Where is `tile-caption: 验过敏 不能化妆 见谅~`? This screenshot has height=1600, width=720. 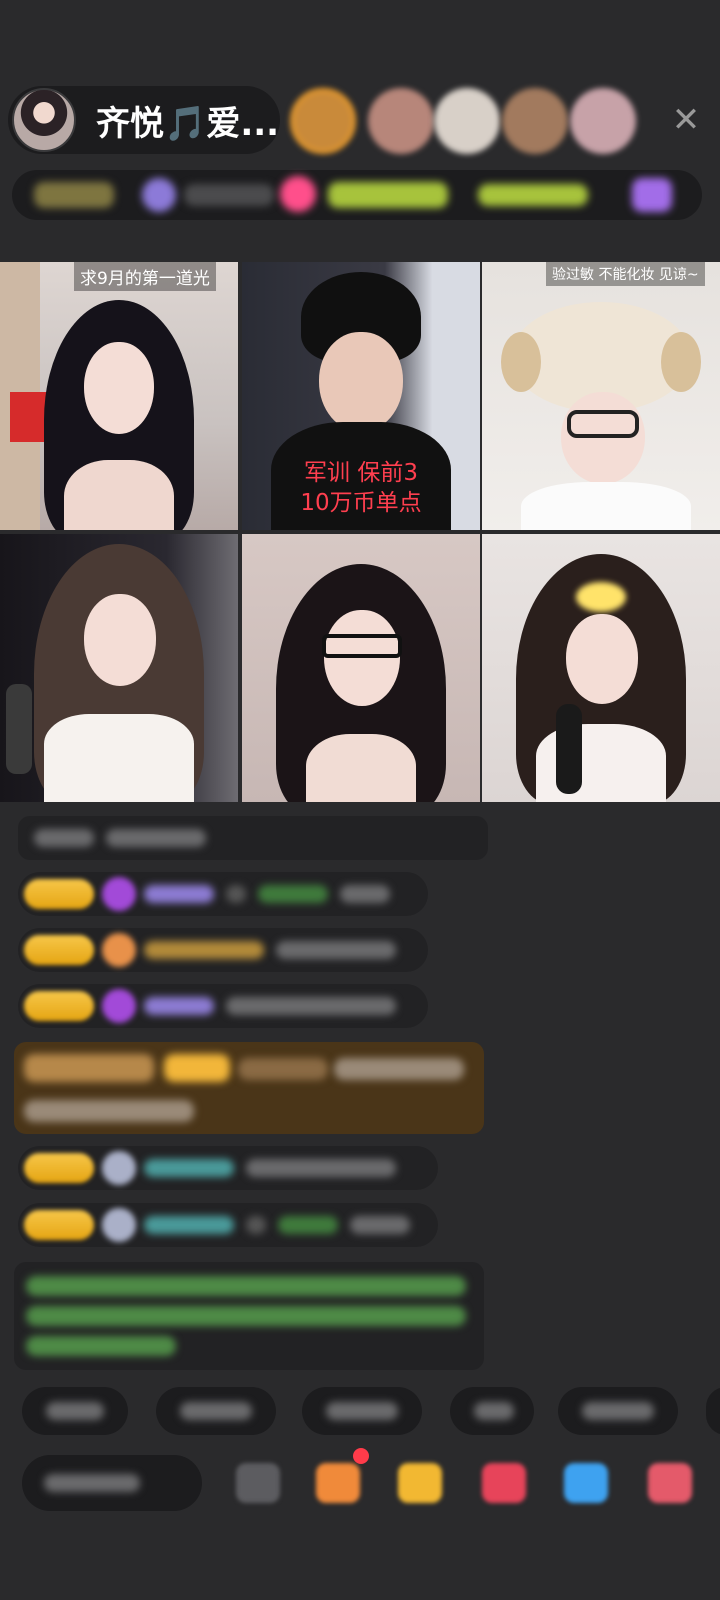 tile-caption: 验过敏 不能化妆 见谅~ is located at coordinates (625, 274).